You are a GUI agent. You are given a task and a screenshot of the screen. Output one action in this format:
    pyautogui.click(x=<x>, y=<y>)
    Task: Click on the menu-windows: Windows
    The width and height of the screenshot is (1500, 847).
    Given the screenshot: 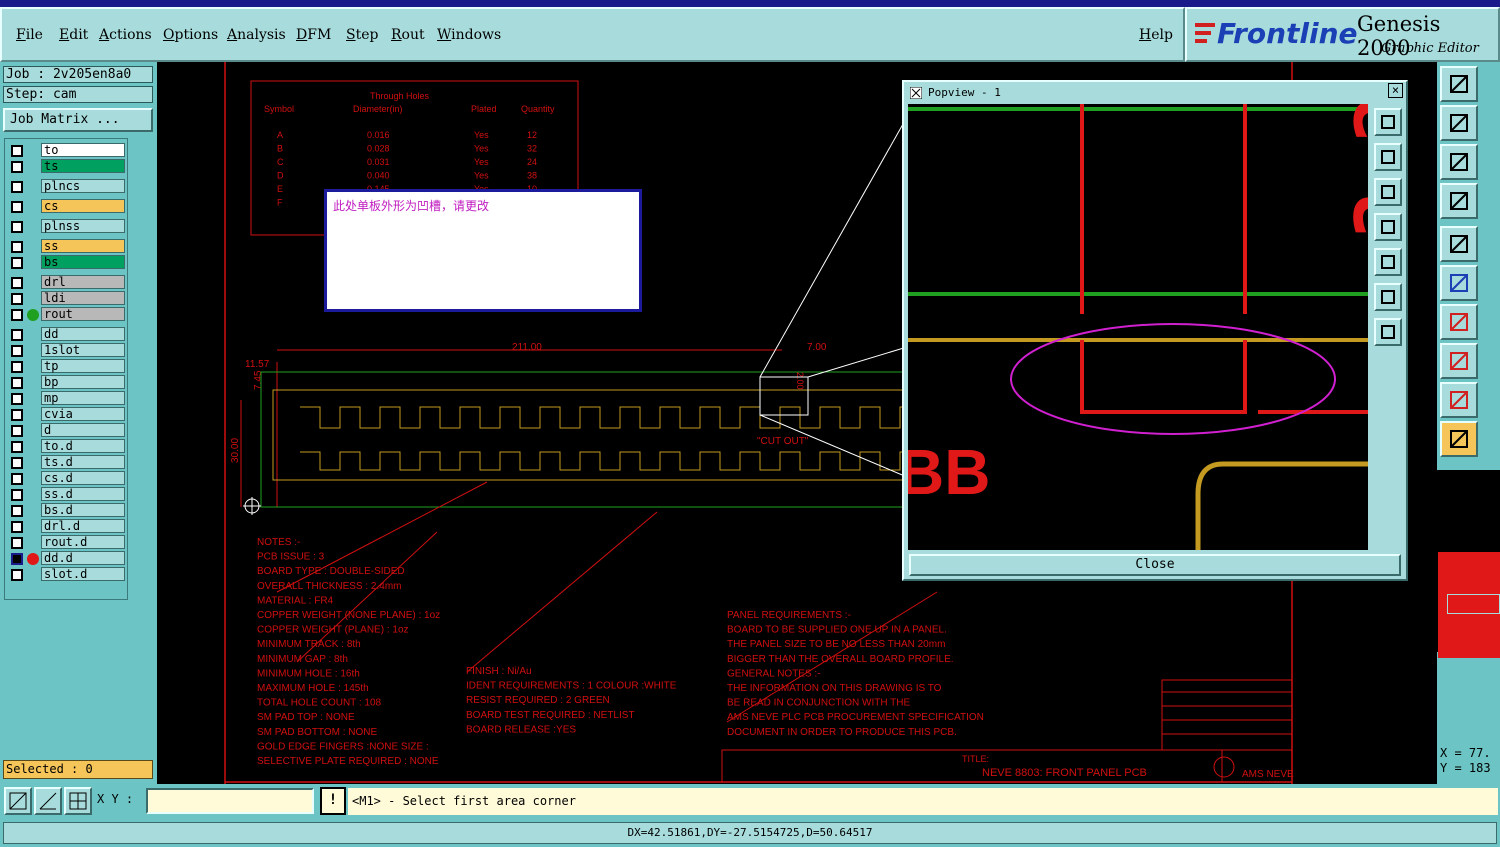 What is the action you would take?
    pyautogui.click(x=469, y=35)
    